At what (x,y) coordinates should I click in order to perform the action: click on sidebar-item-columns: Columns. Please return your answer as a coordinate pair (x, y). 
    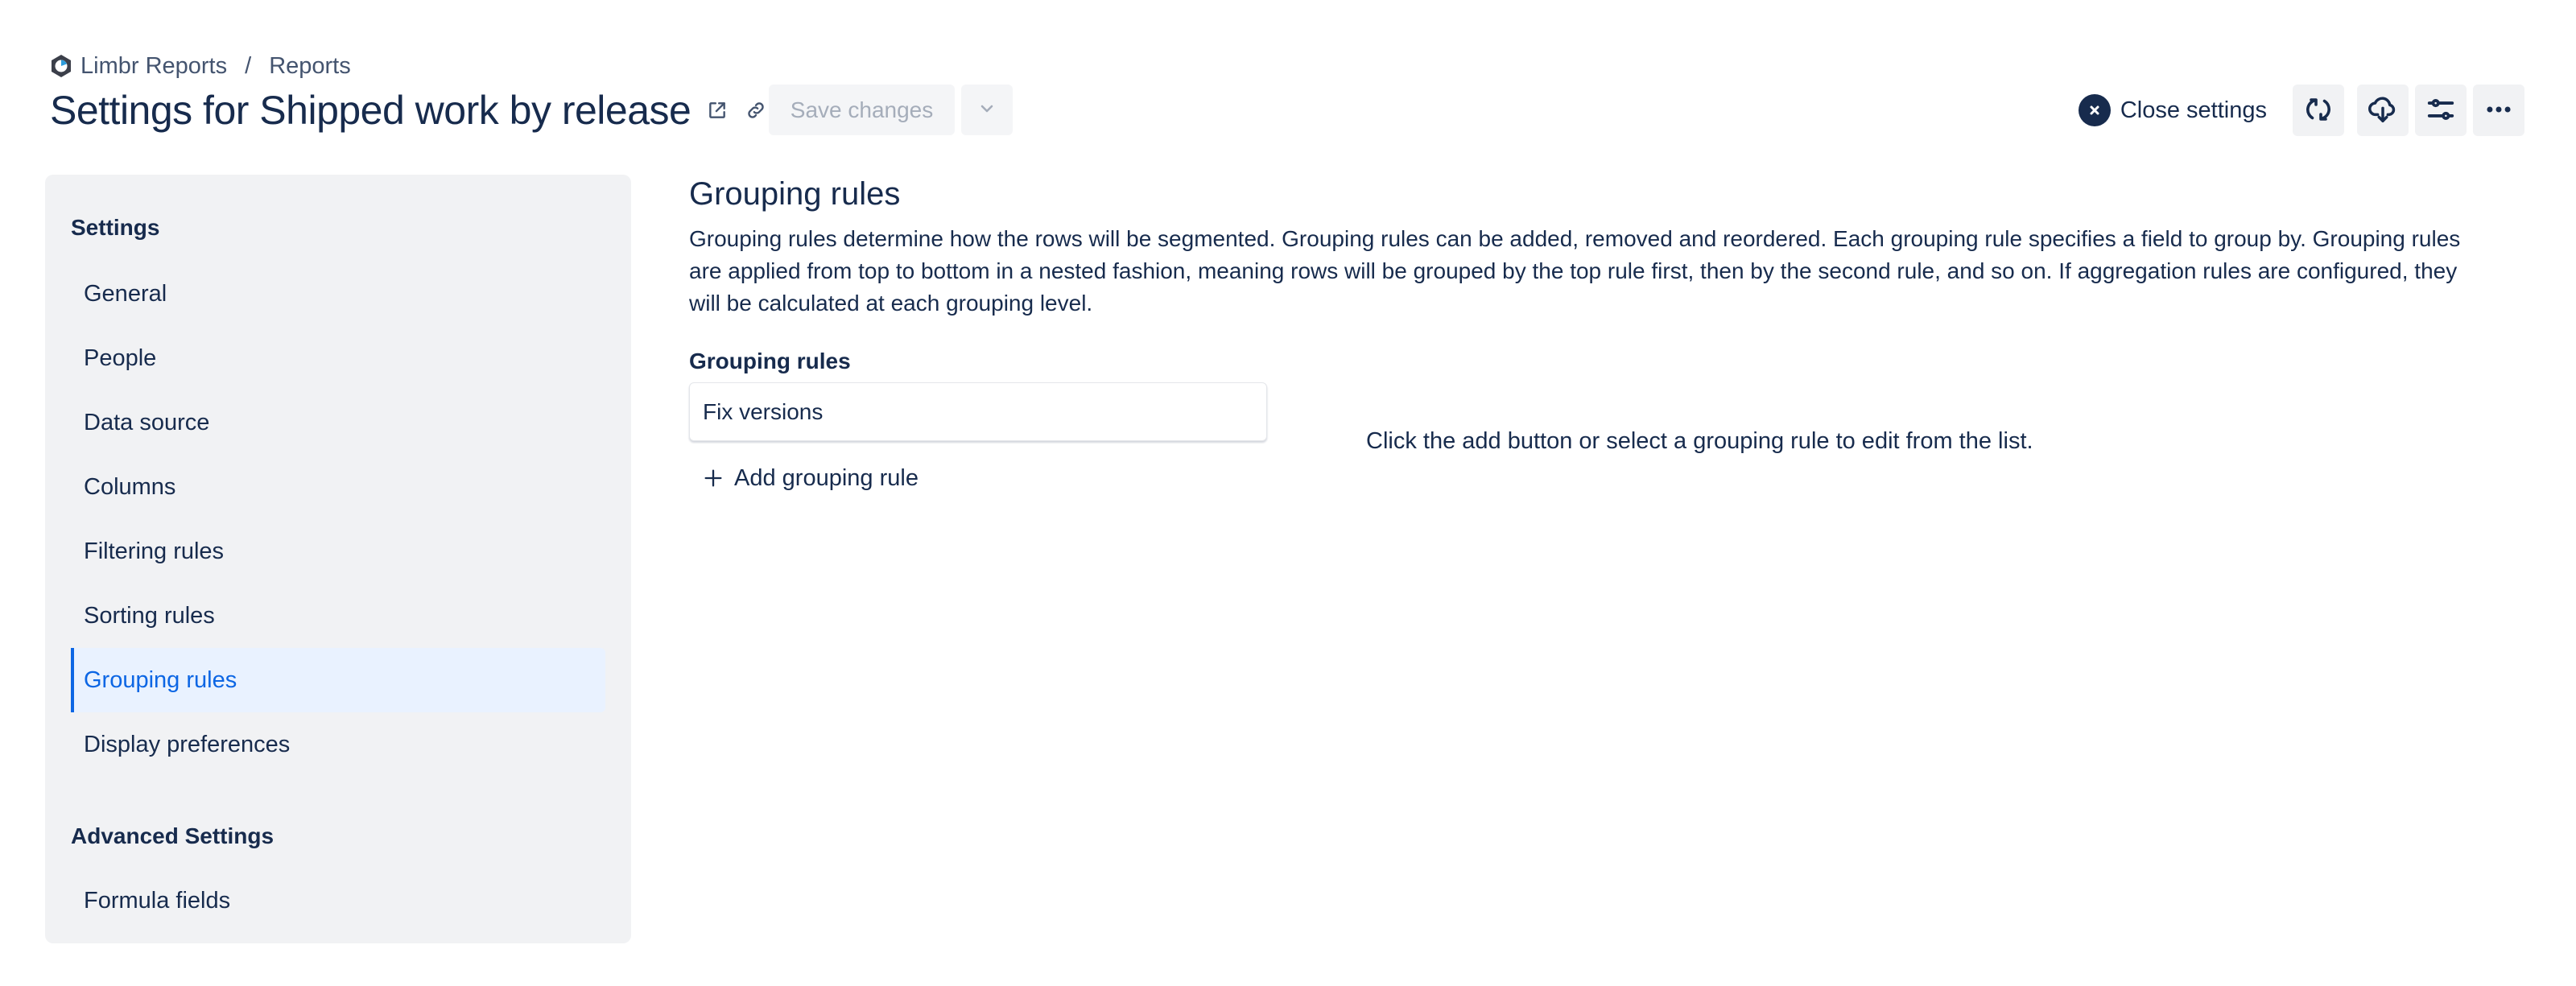
    Looking at the image, I should click on (338, 487).